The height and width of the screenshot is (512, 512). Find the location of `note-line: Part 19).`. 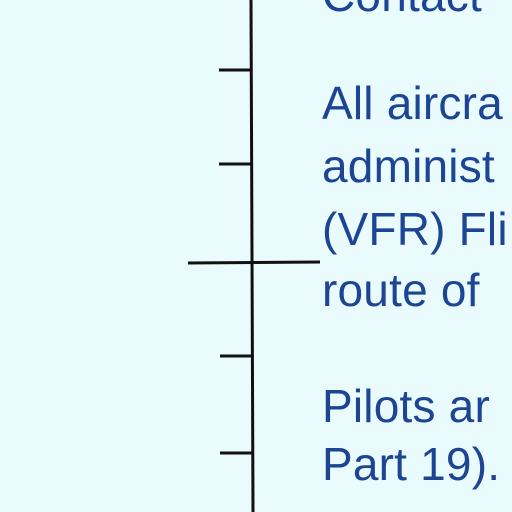

note-line: Part 19). is located at coordinates (411, 464).